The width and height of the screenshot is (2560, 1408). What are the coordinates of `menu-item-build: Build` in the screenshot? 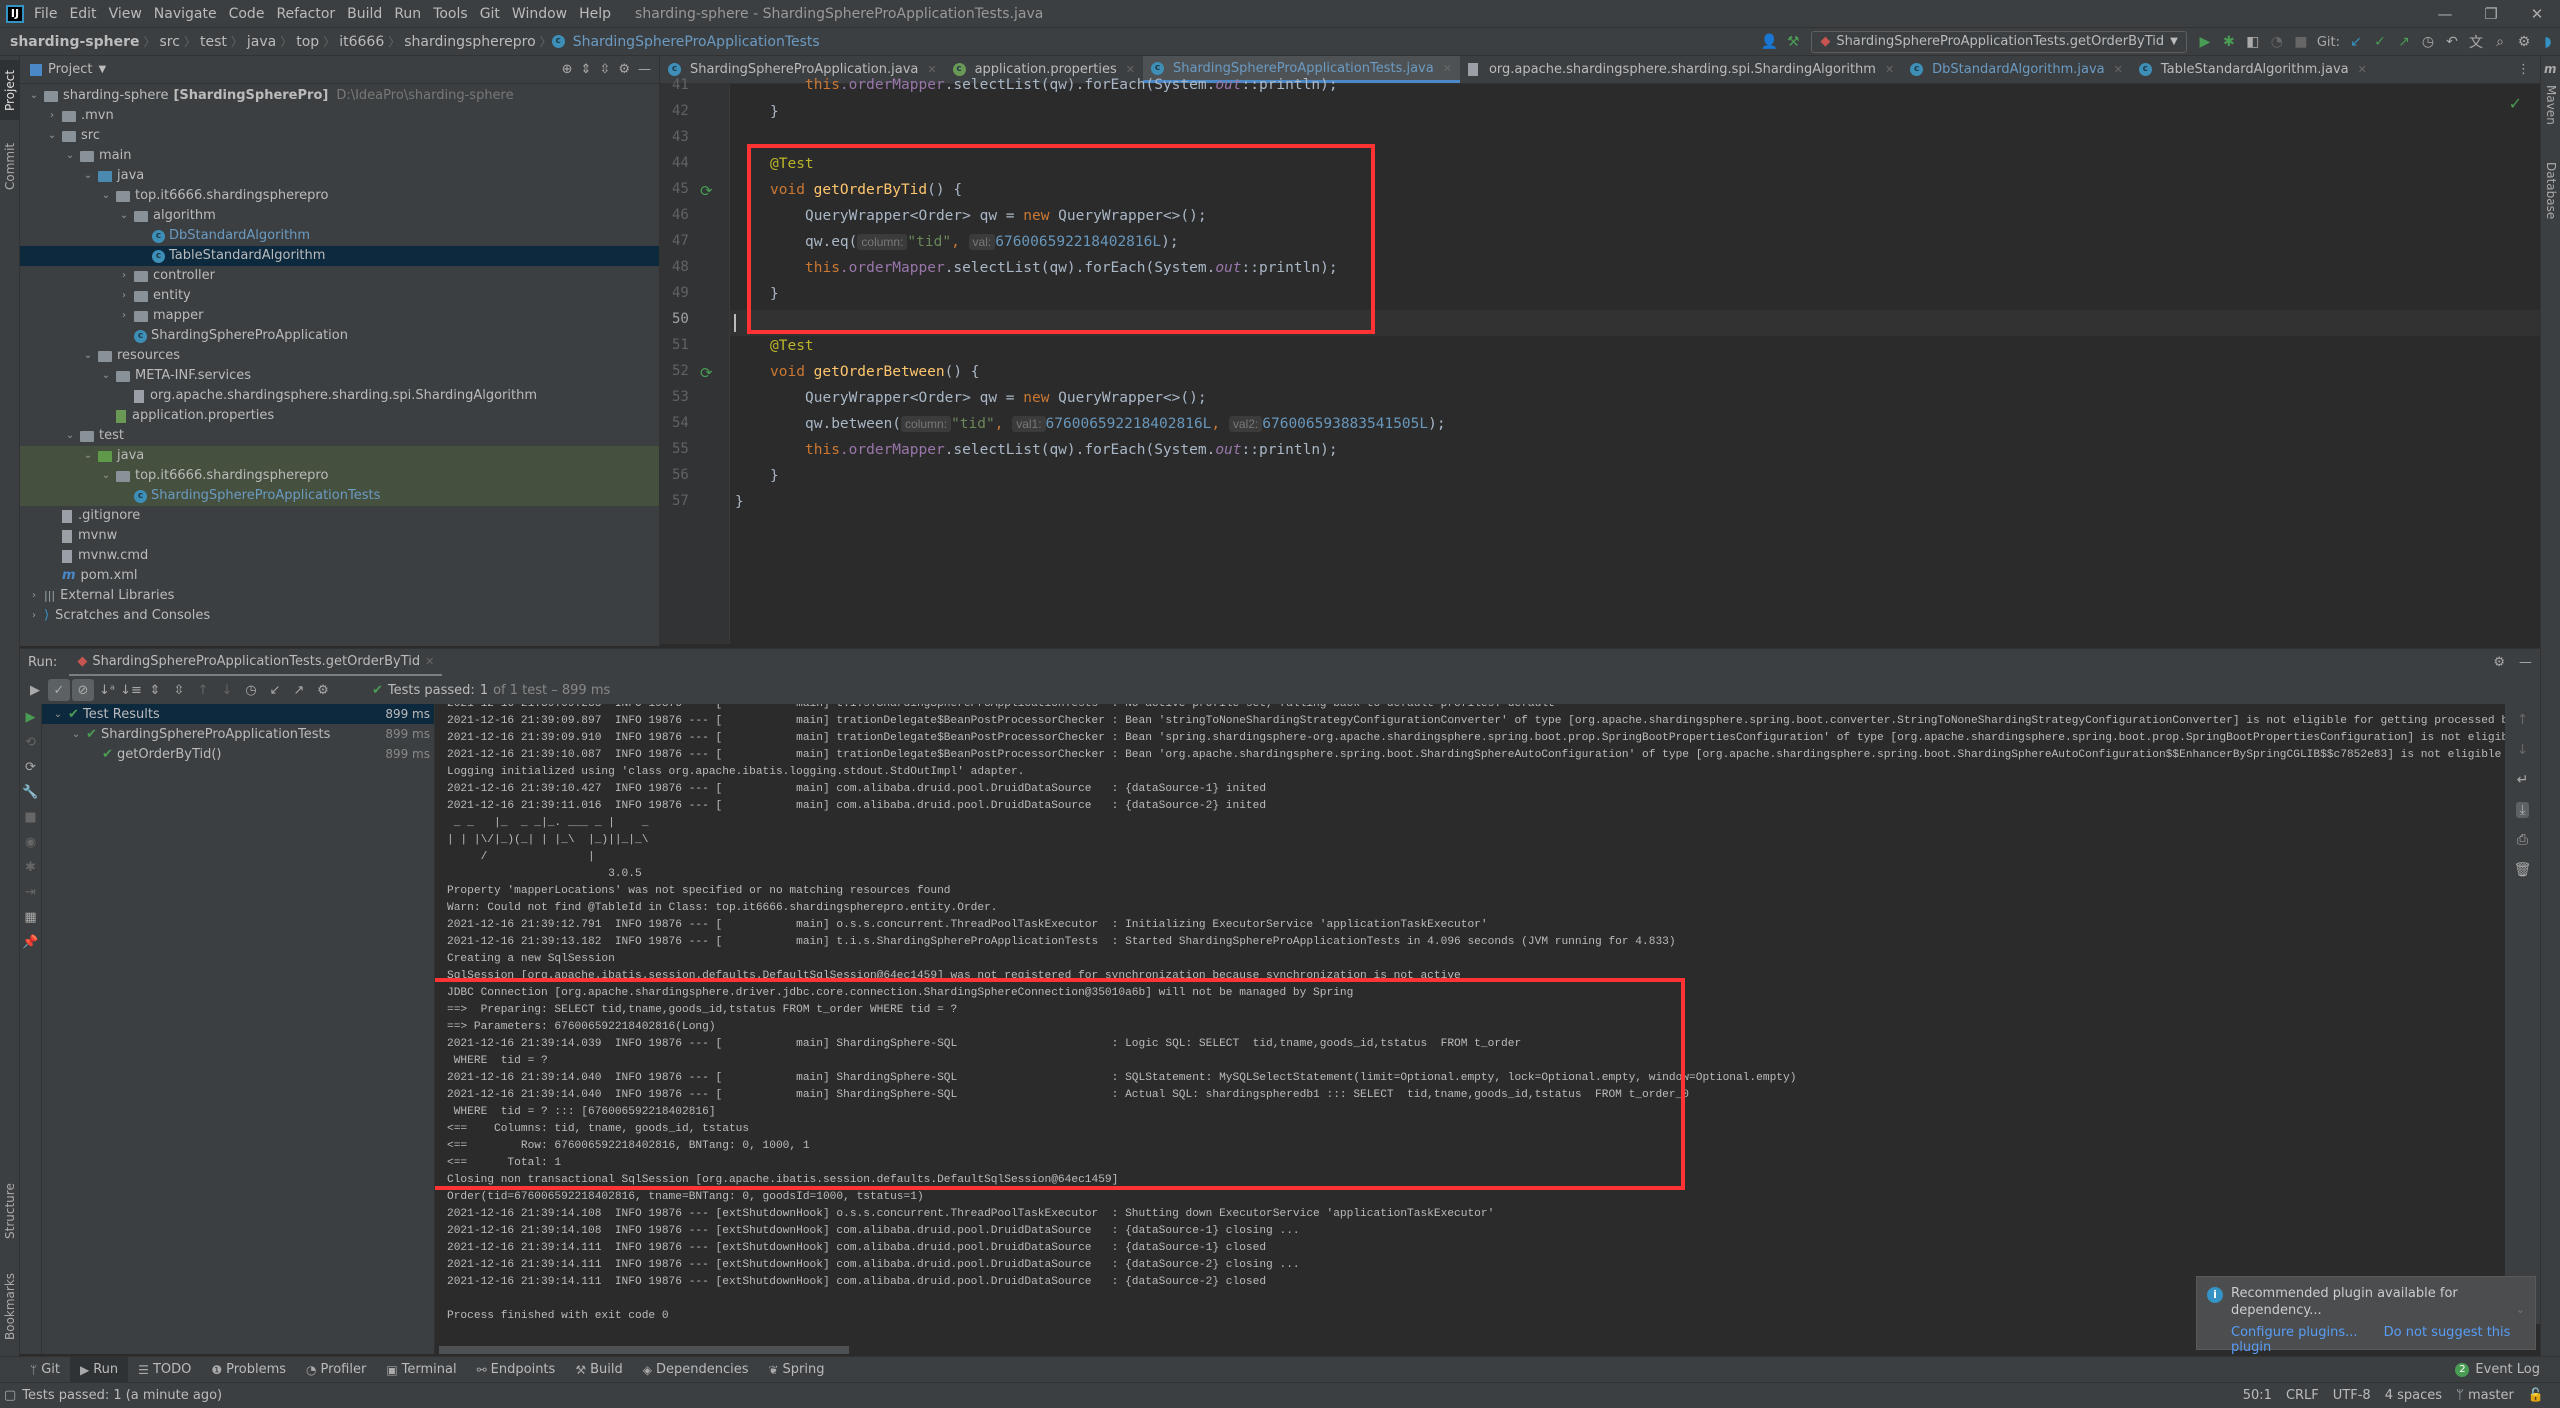 It's located at (364, 14).